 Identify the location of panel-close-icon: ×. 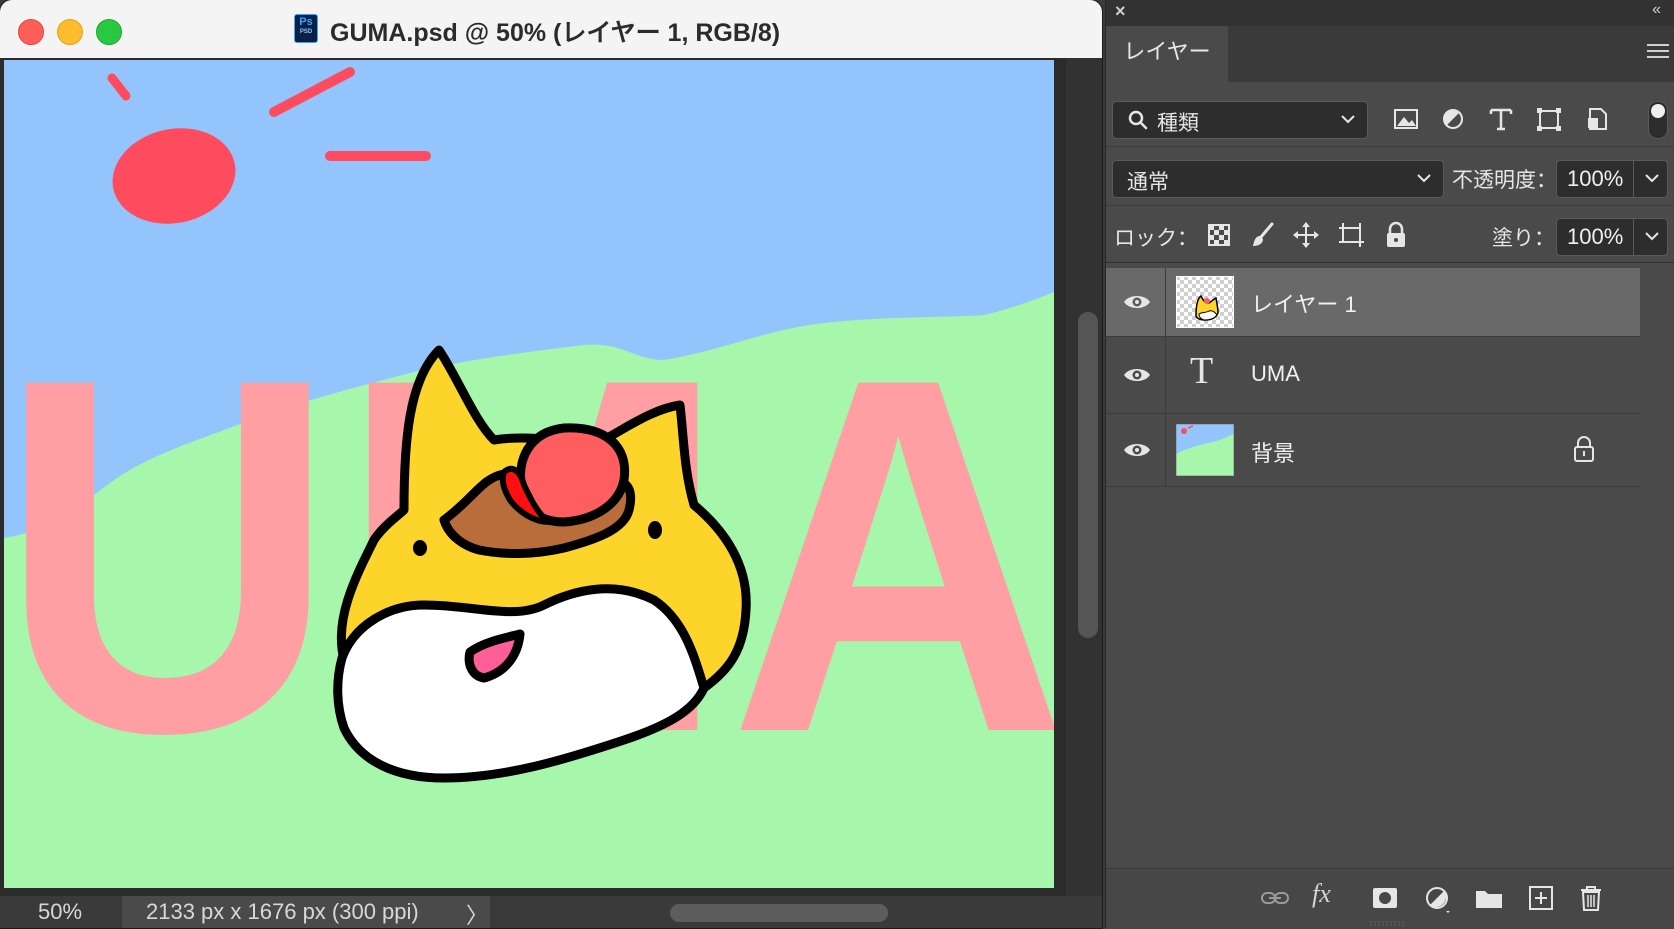
(1120, 11).